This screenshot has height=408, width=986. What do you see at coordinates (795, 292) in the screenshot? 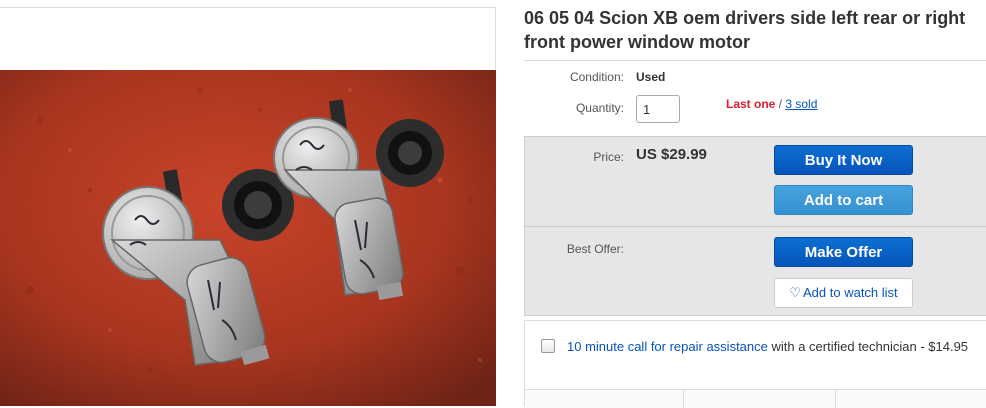
I see `heart-icon: ♡` at bounding box center [795, 292].